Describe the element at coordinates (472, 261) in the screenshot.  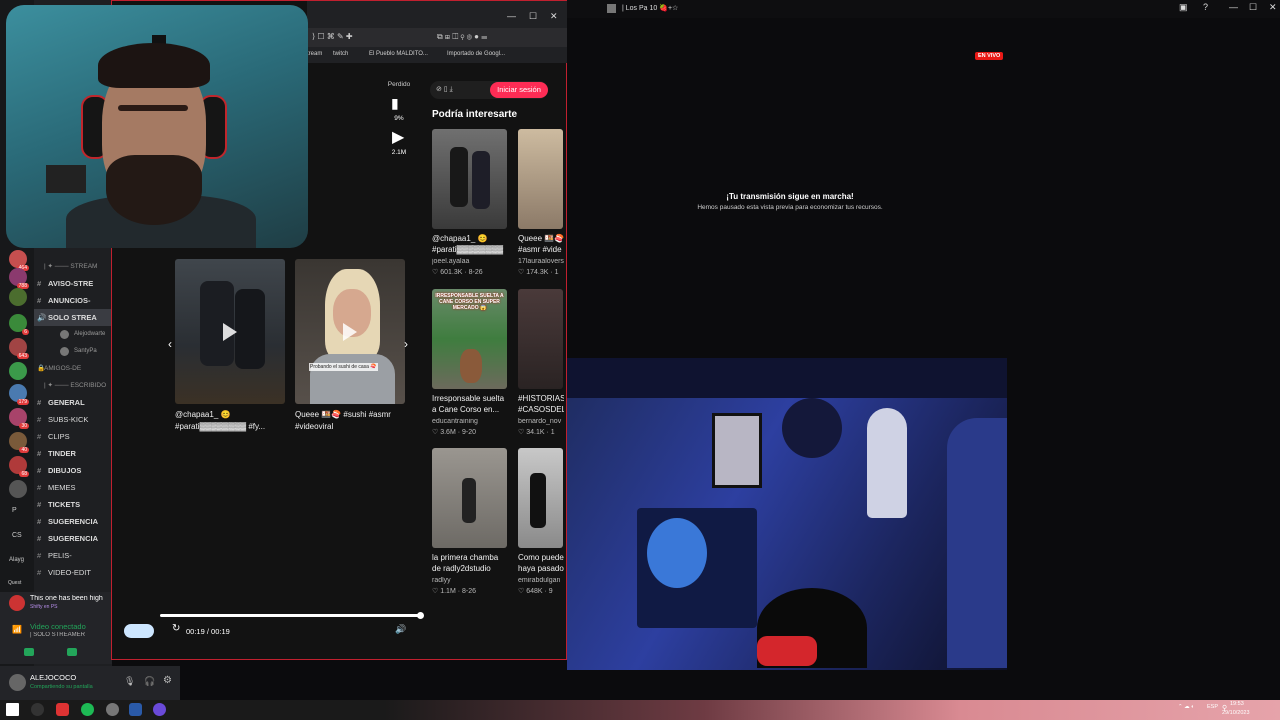
I see `rec-author: joeel.ayalaa` at that location.